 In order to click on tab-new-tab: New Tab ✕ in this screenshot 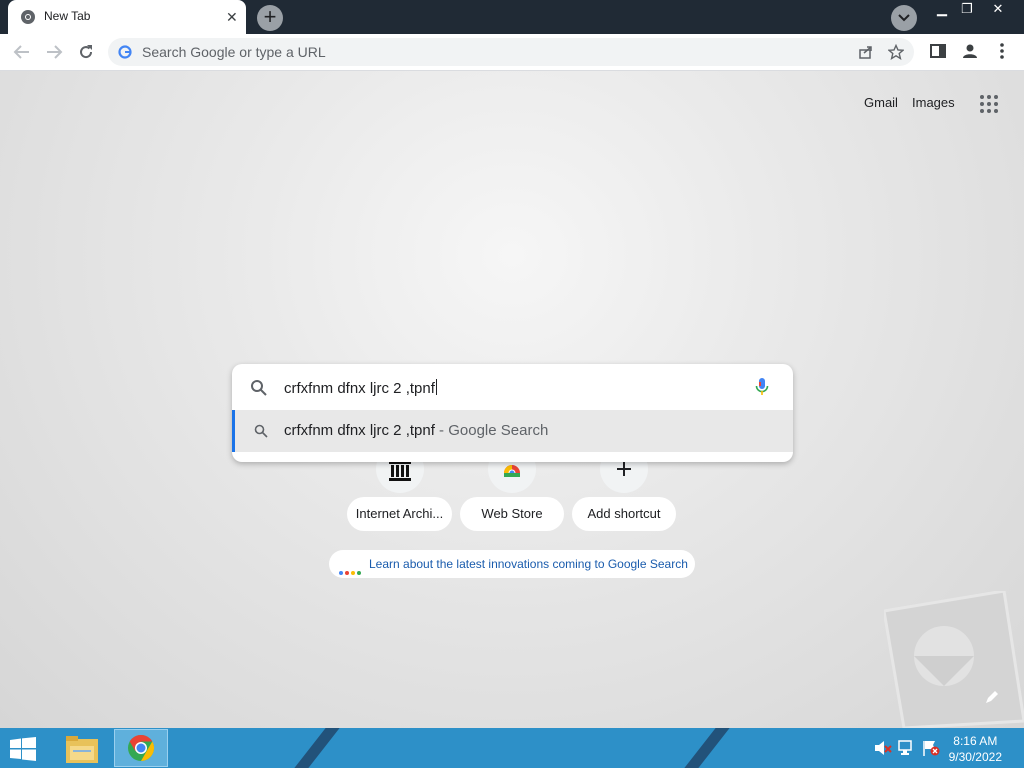, I will do `click(127, 17)`.